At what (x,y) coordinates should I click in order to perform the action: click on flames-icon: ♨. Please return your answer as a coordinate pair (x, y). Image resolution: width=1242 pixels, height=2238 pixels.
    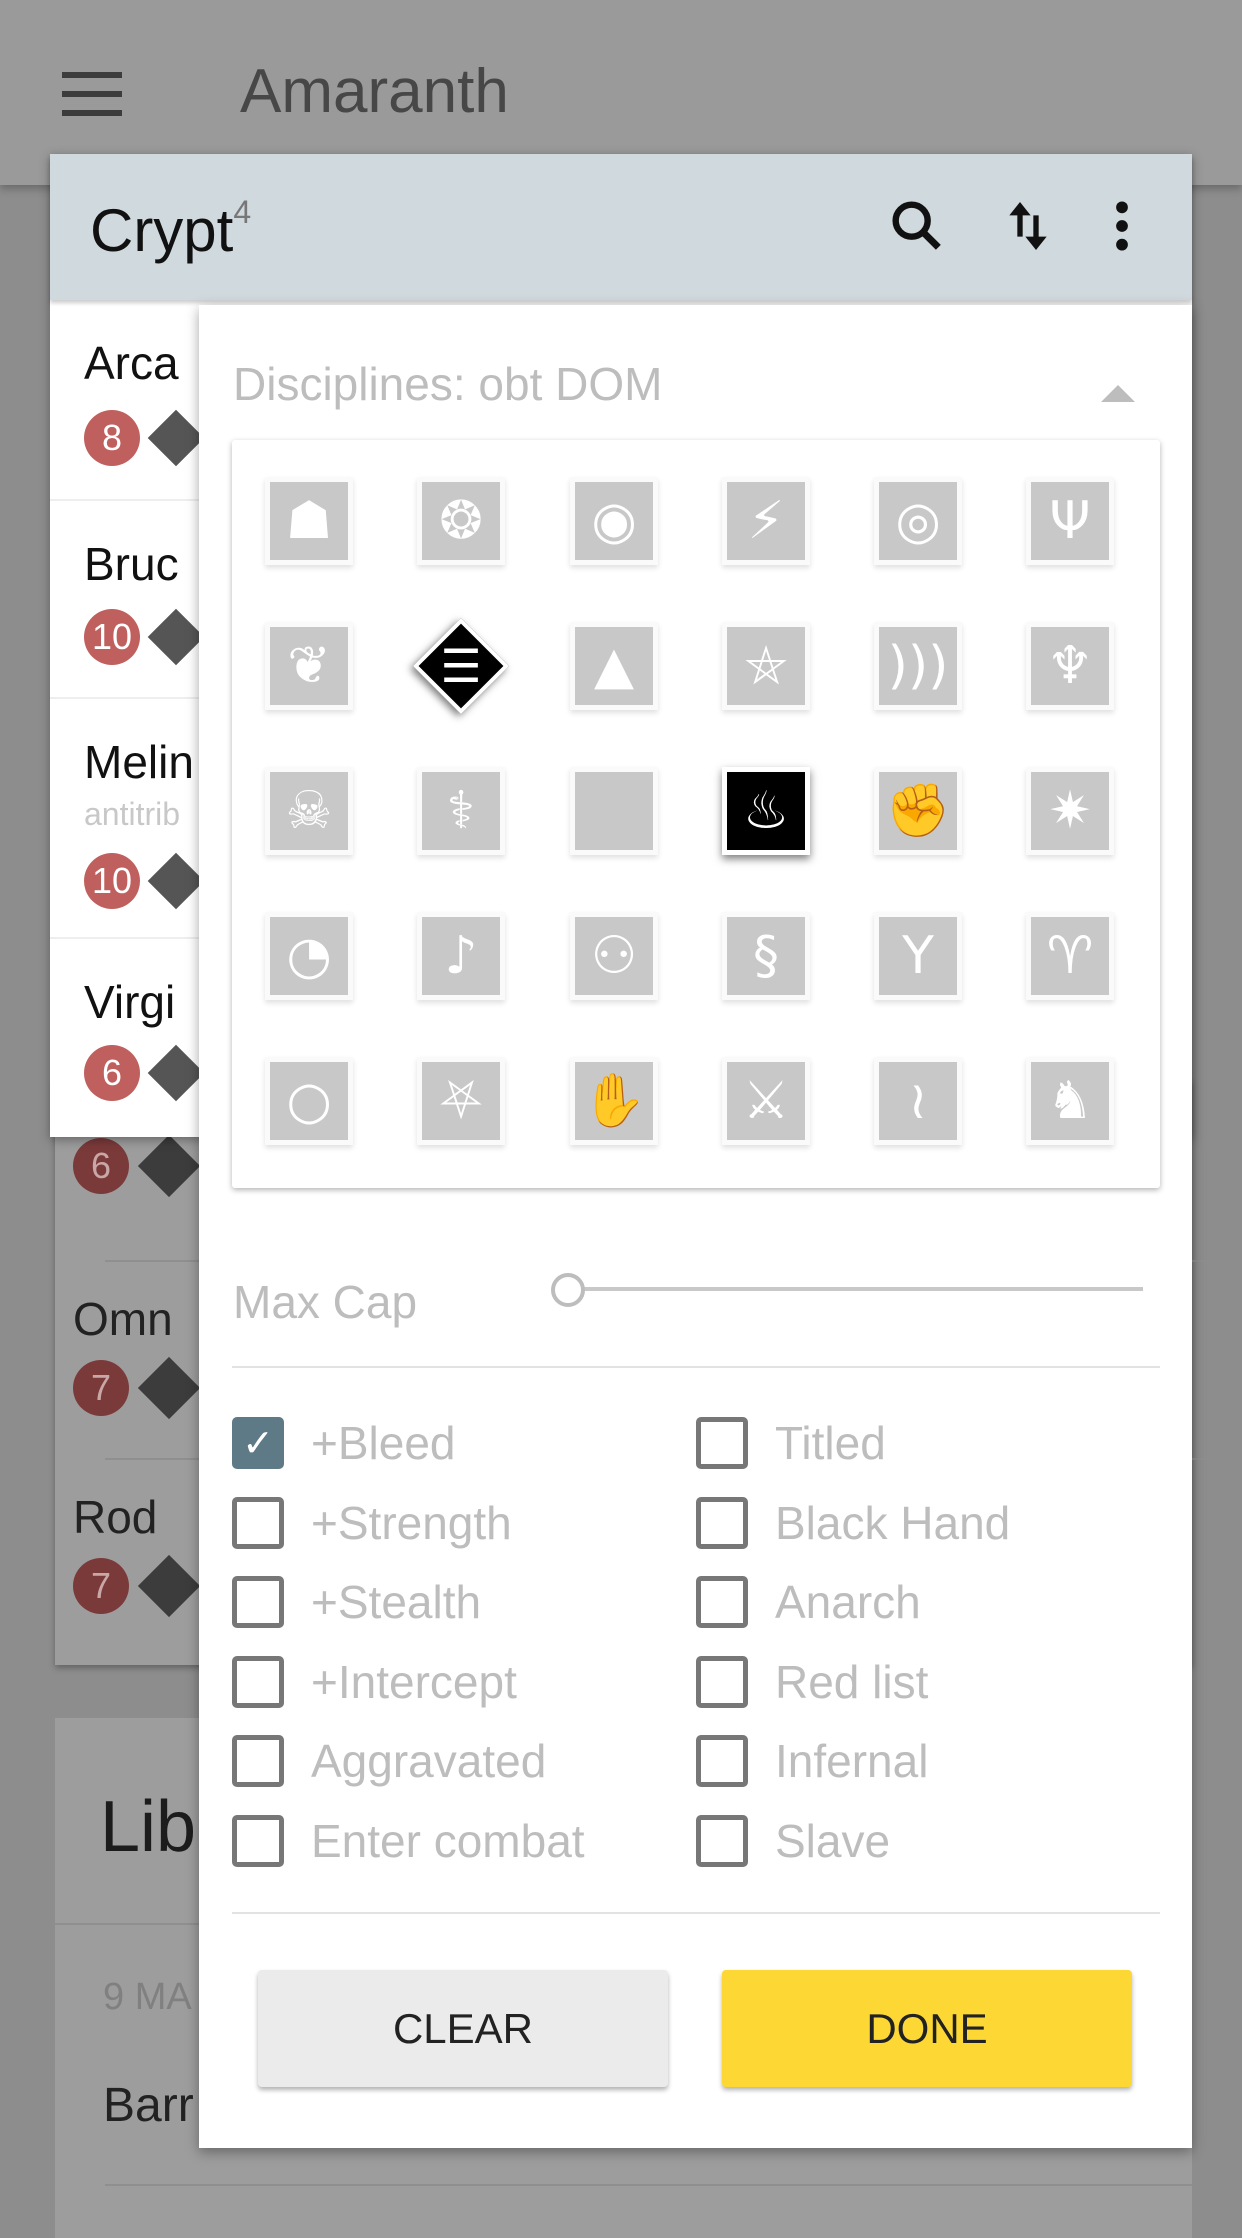
    Looking at the image, I should click on (766, 811).